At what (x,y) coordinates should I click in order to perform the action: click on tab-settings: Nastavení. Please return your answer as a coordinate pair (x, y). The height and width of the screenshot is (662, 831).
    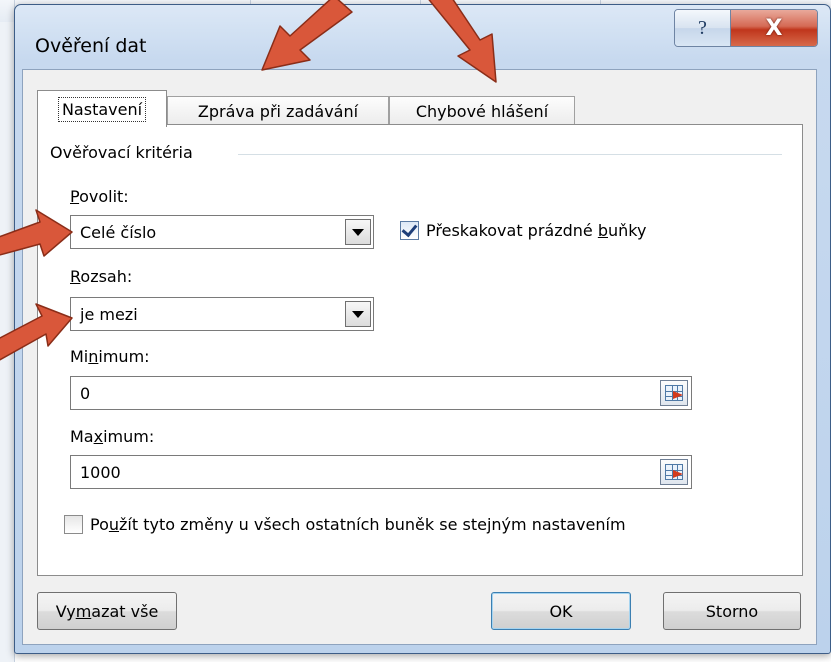
    Looking at the image, I should click on (102, 108).